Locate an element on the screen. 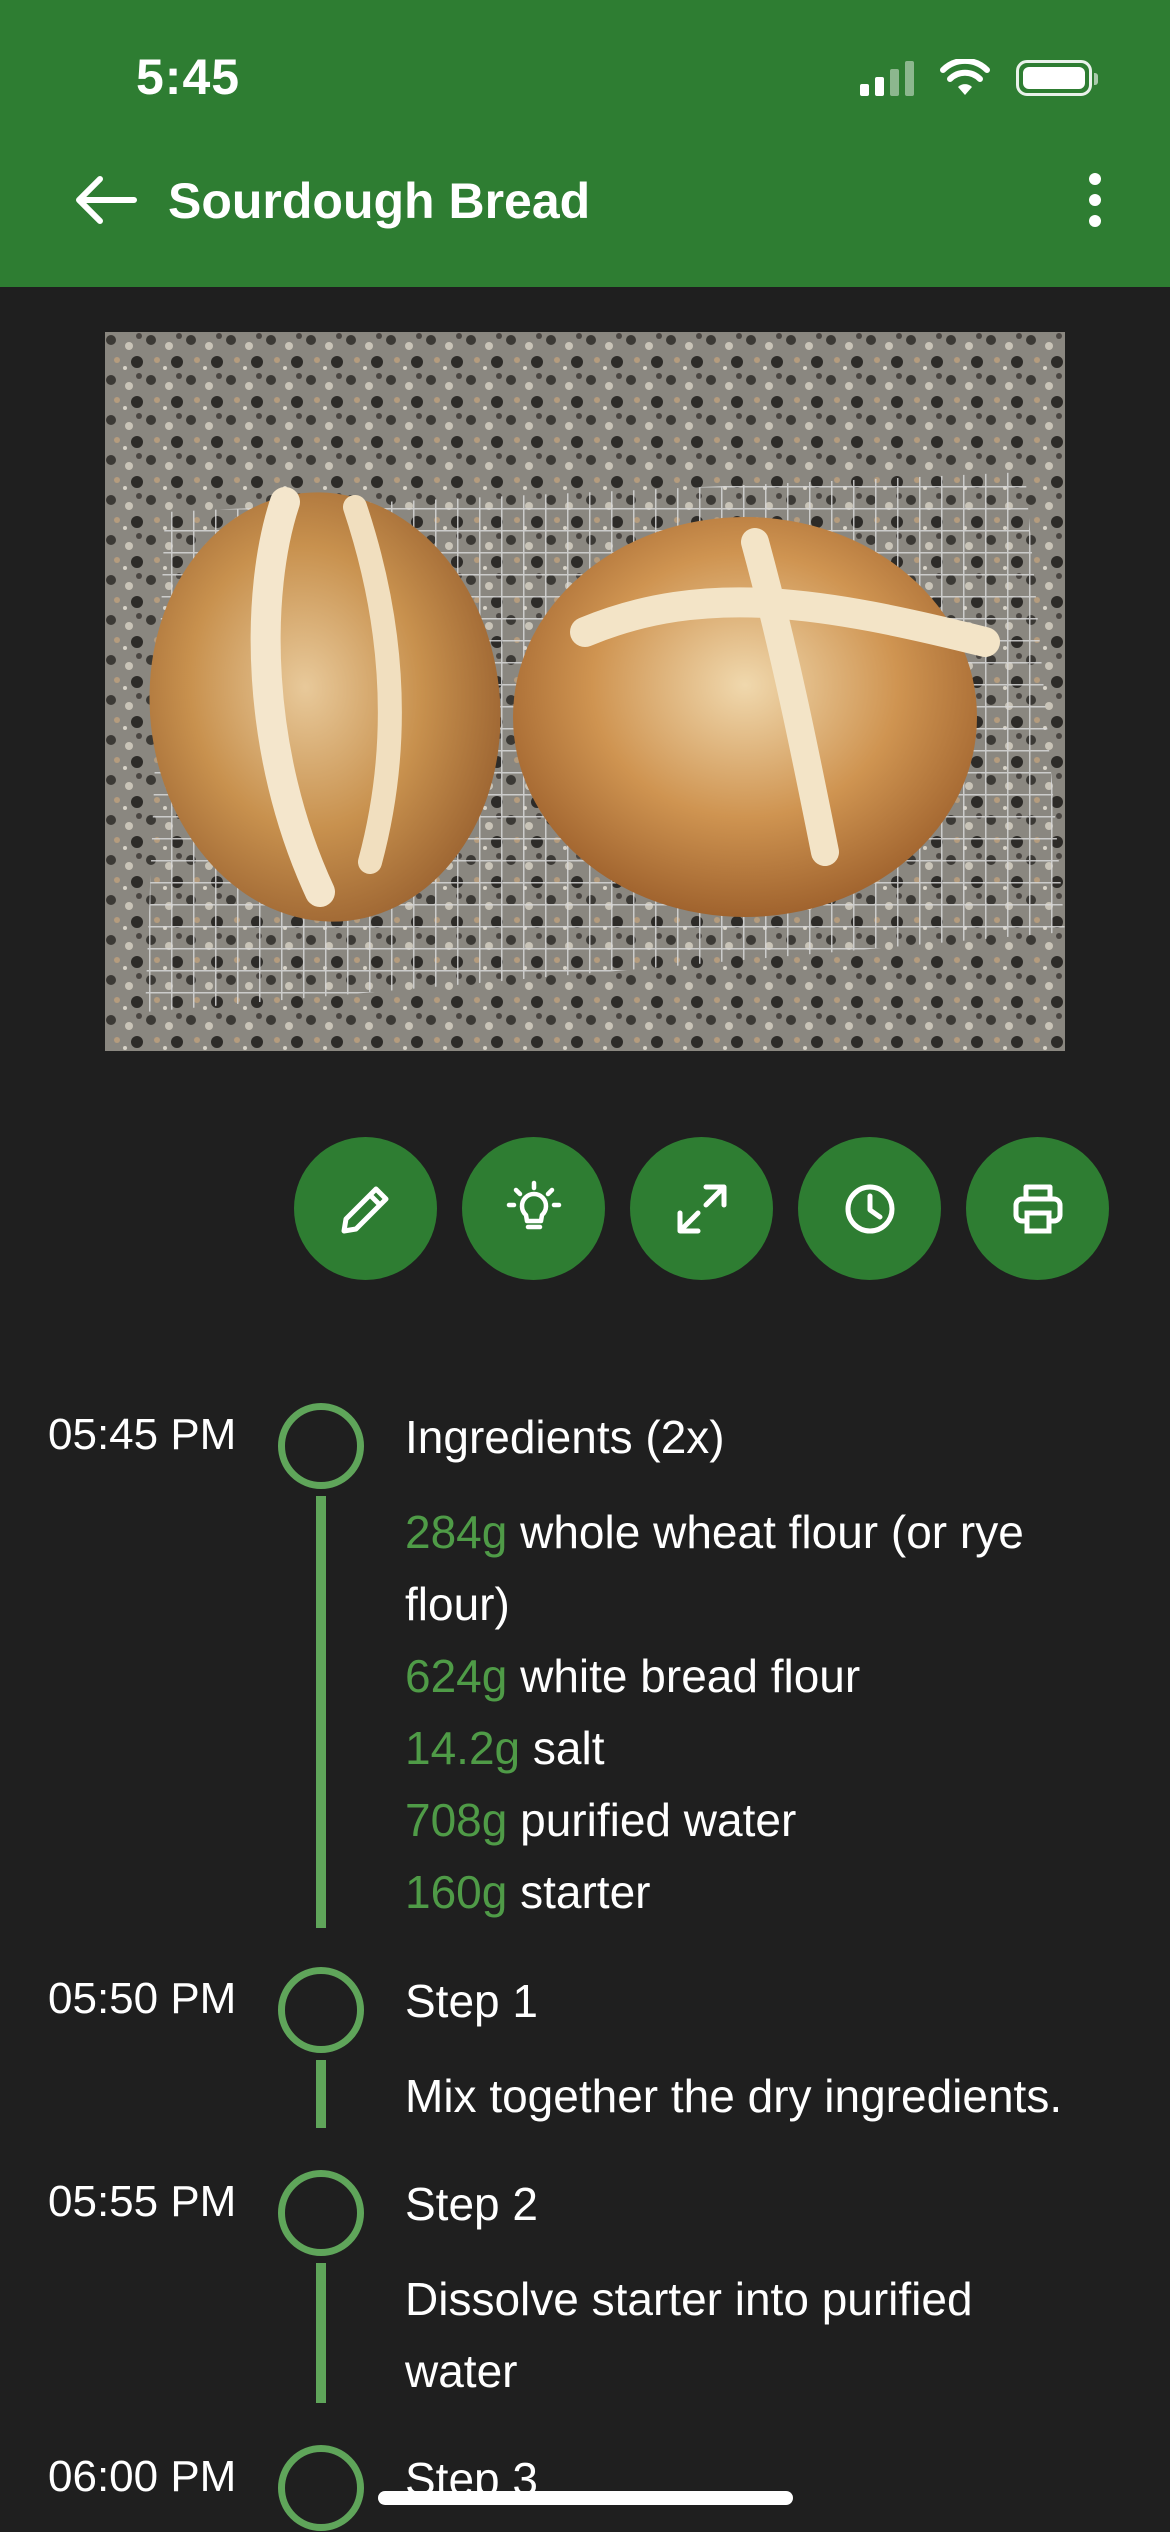  ingredient-name: white bread flour is located at coordinates (690, 1676).